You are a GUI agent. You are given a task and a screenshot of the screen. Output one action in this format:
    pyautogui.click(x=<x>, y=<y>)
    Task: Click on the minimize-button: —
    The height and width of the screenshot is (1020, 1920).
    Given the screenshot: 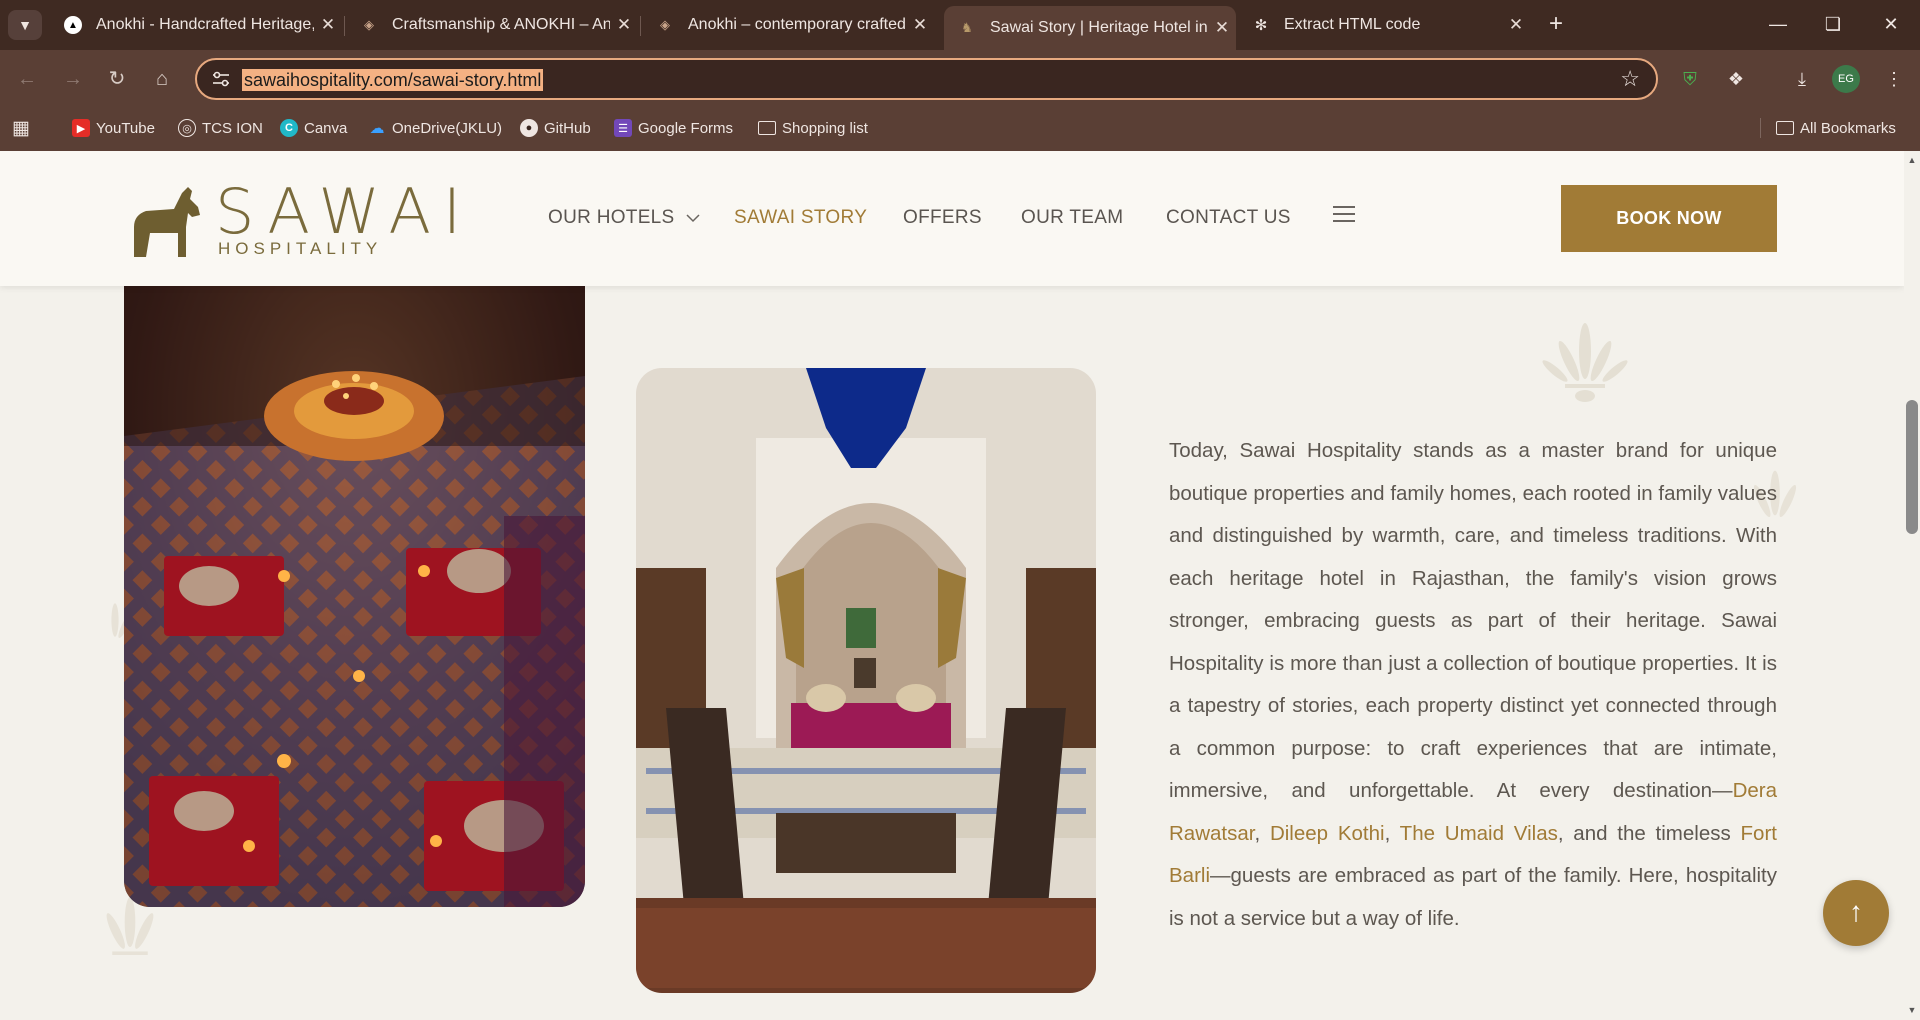 What is the action you would take?
    pyautogui.click(x=1778, y=24)
    